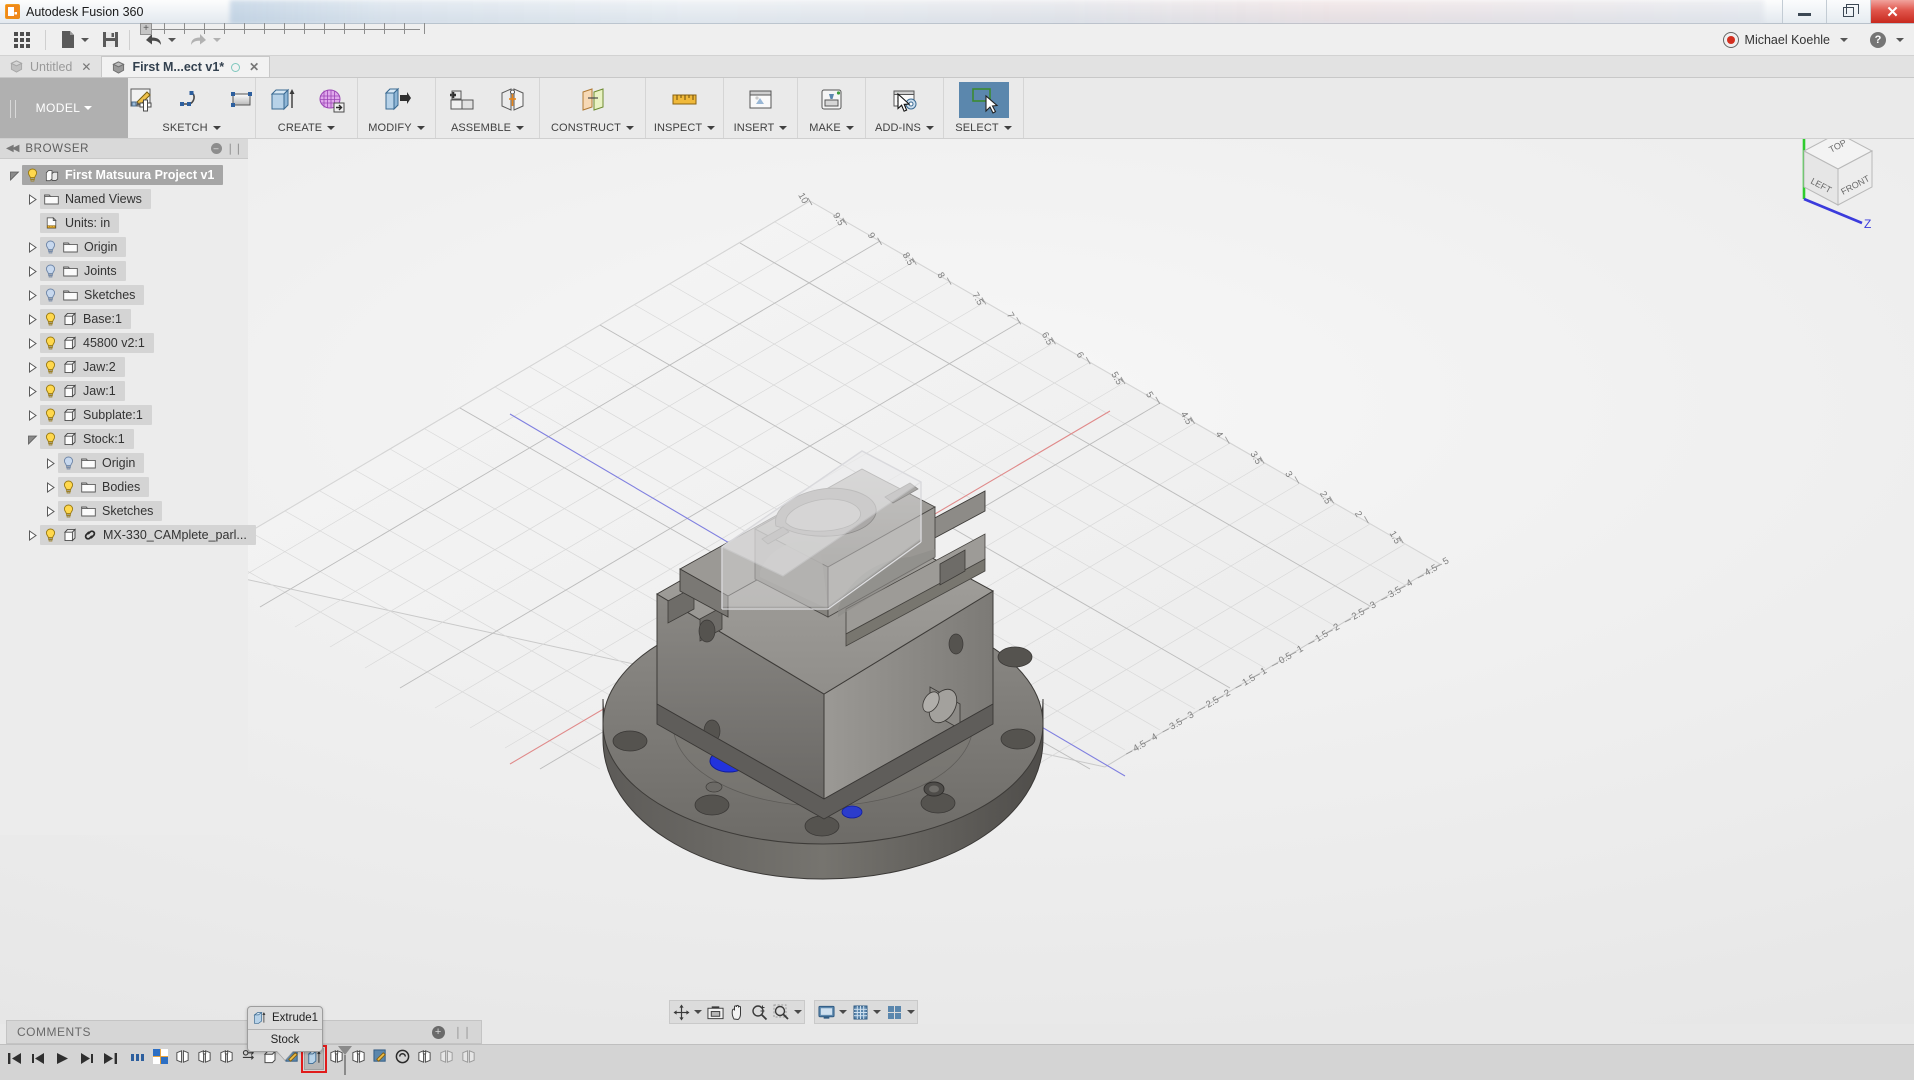 This screenshot has width=1914, height=1080. What do you see at coordinates (95, 199) in the screenshot?
I see `tree-item-chip: Named Views` at bounding box center [95, 199].